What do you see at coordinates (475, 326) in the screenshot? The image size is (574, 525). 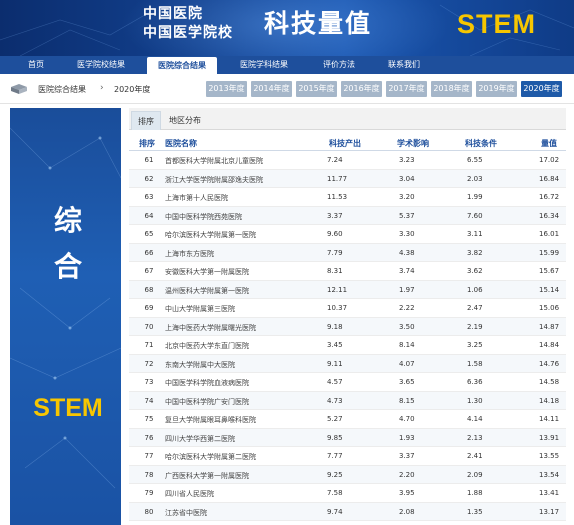 I see `condition-cell: 2.19` at bounding box center [475, 326].